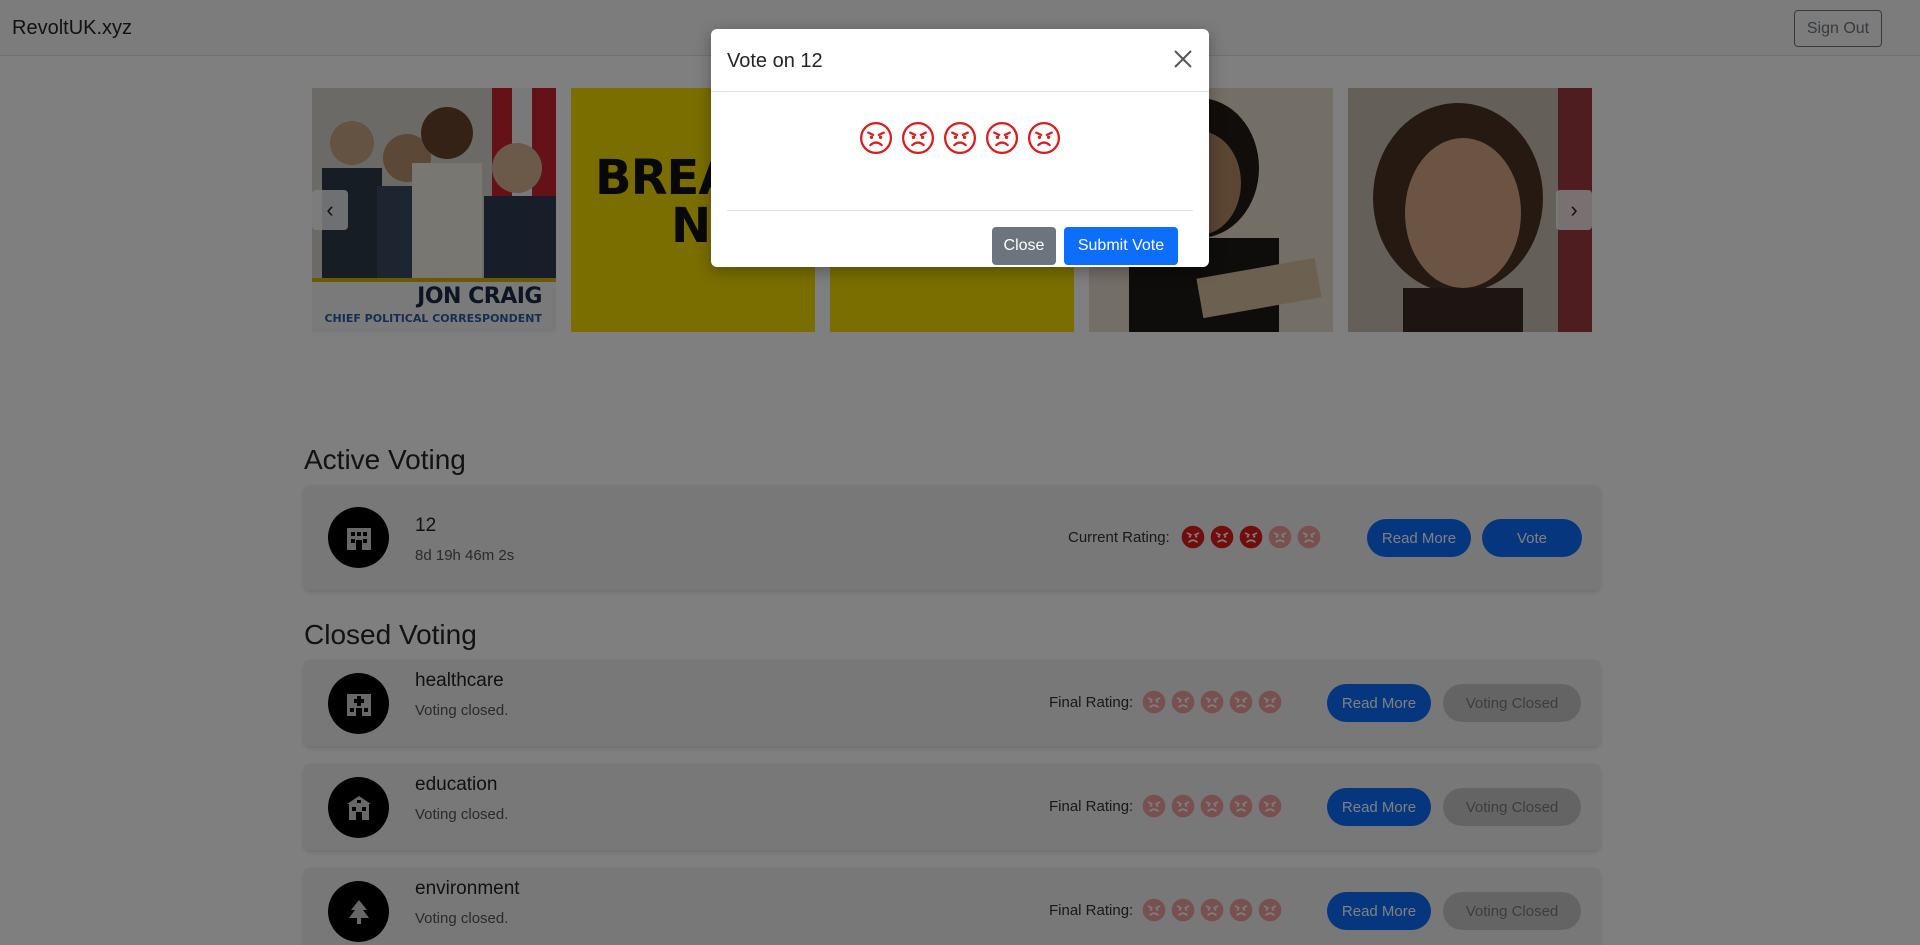 The height and width of the screenshot is (945, 1920). I want to click on close-button: Close, so click(1024, 246).